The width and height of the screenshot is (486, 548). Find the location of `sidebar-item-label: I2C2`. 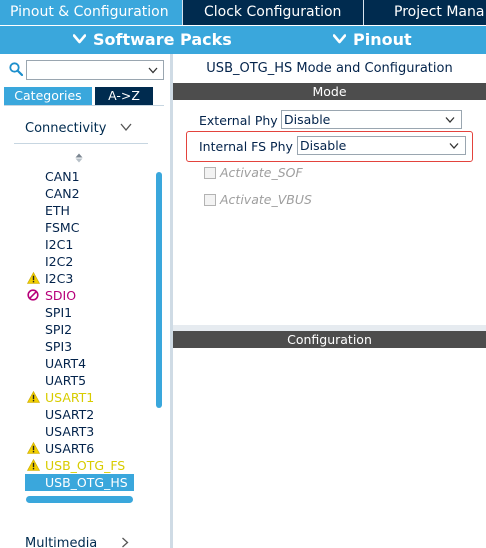

sidebar-item-label: I2C2 is located at coordinates (59, 261).